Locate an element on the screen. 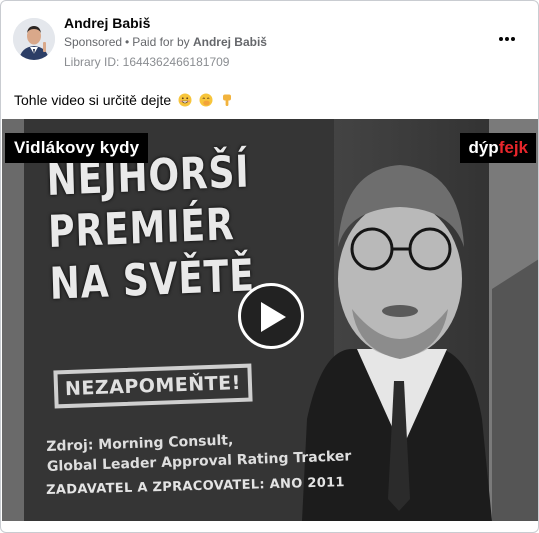 The height and width of the screenshot is (533, 539). play-button is located at coordinates (271, 316).